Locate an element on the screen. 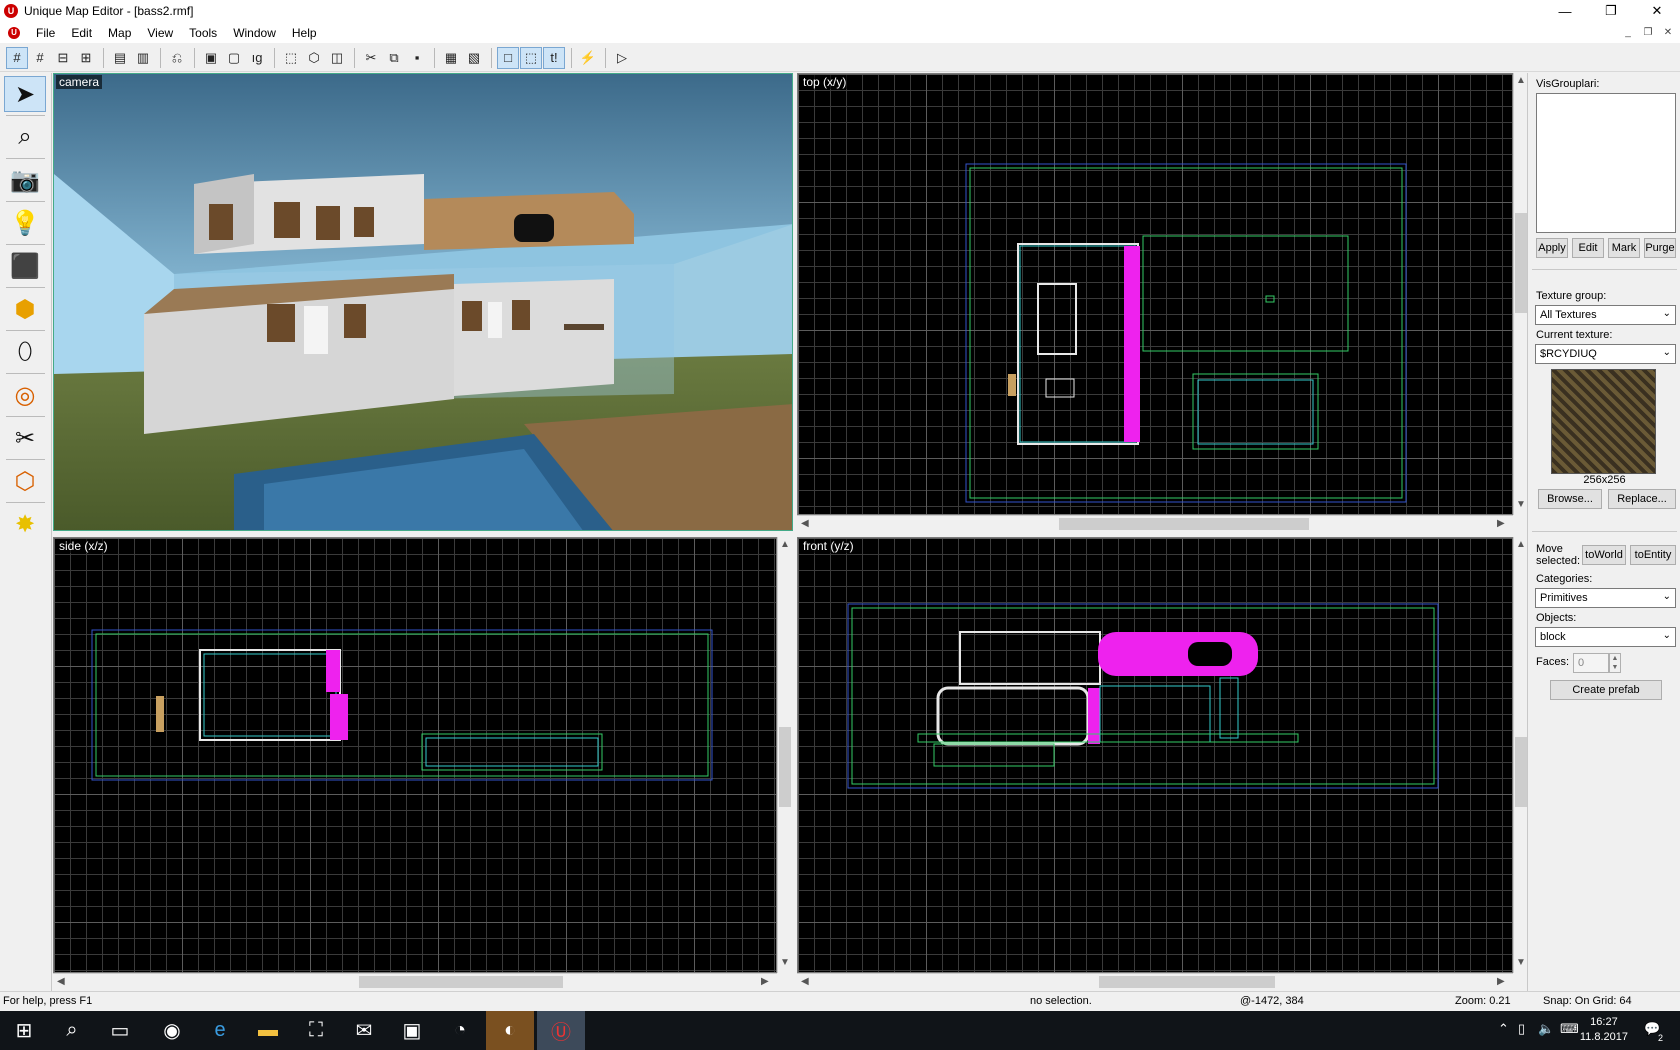  ungroup-icon: ▢ is located at coordinates (234, 58).